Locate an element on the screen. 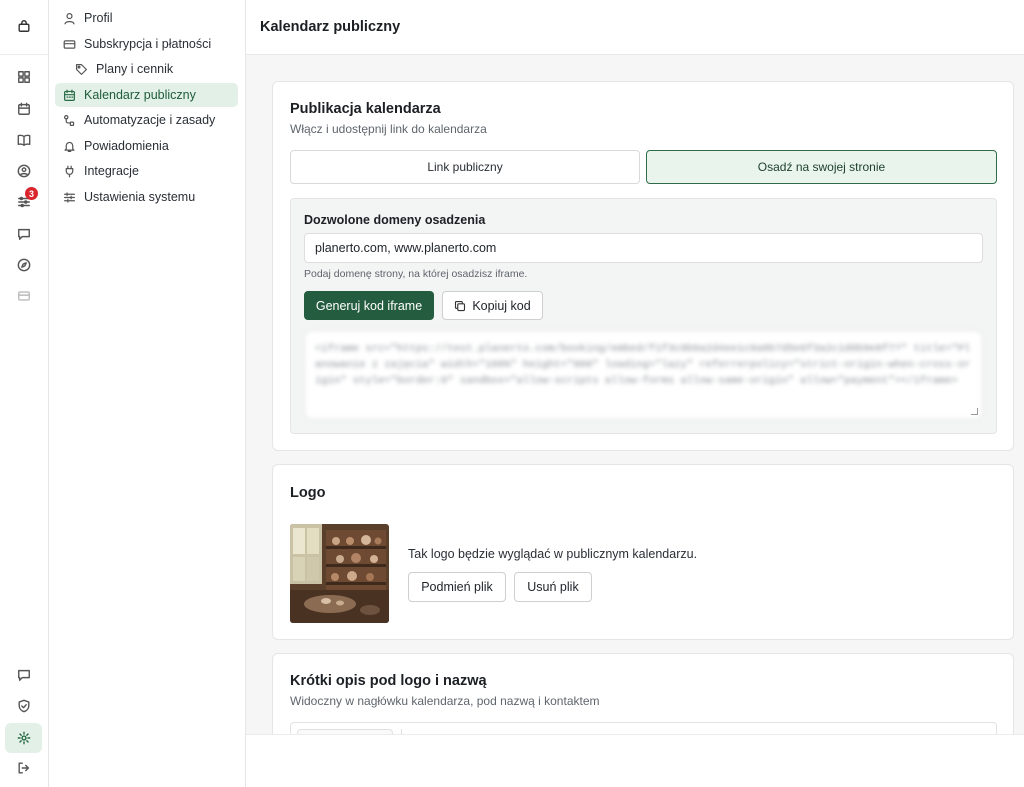 The width and height of the screenshot is (1024, 787). nav-item-kalendarz: Kalendarz publiczny is located at coordinates (146, 95).